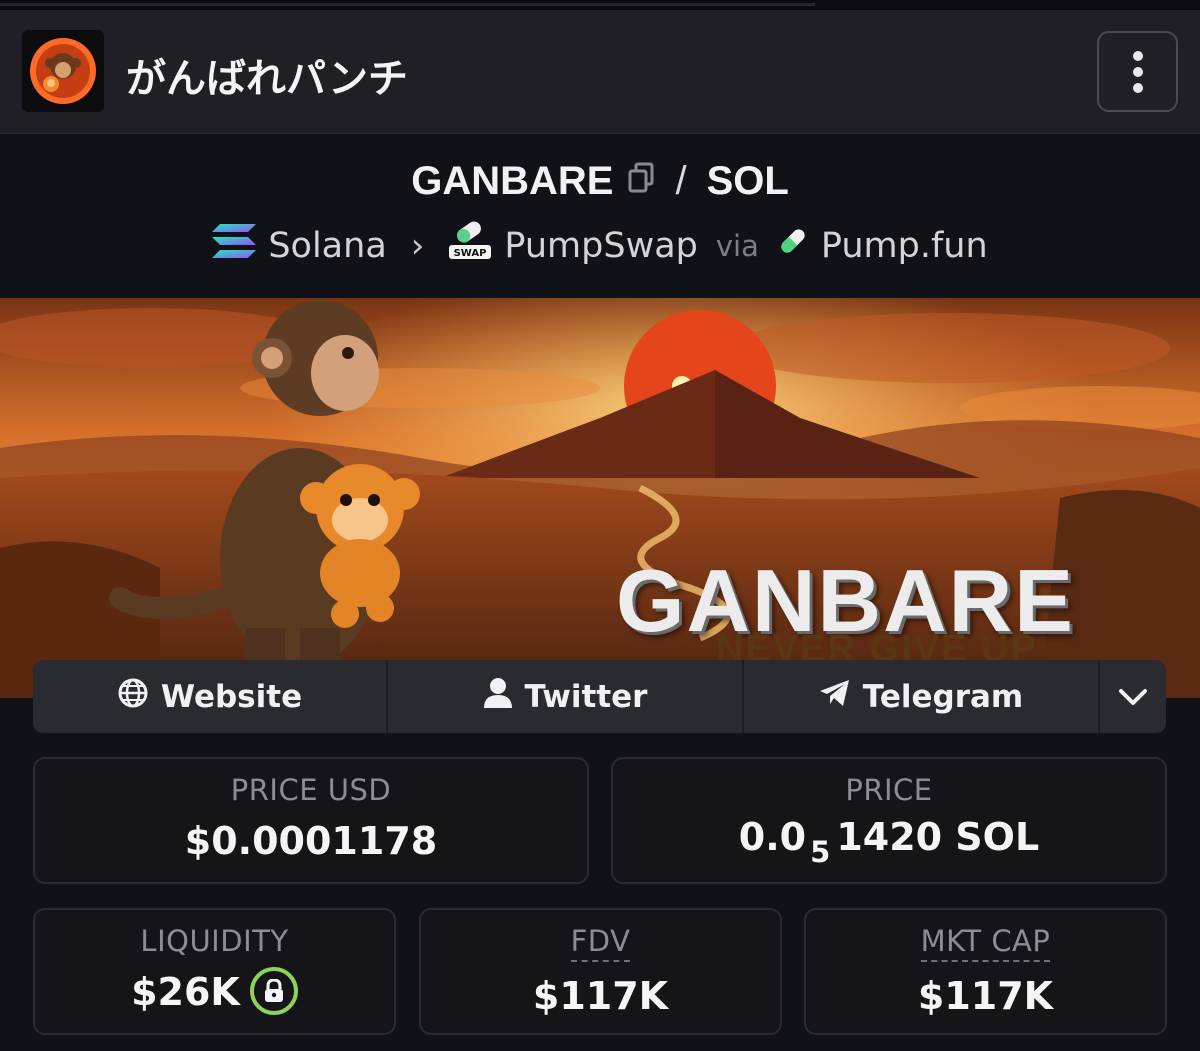 The height and width of the screenshot is (1051, 1200). What do you see at coordinates (267, 79) in the screenshot?
I see `token-name: がんばれパンチ` at bounding box center [267, 79].